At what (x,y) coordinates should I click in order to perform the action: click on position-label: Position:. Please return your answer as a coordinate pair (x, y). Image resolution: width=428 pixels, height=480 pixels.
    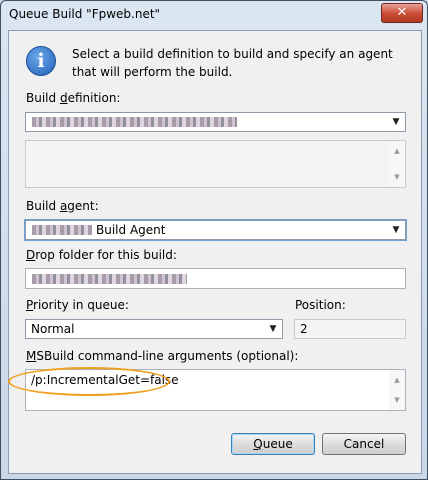
    Looking at the image, I should click on (320, 305).